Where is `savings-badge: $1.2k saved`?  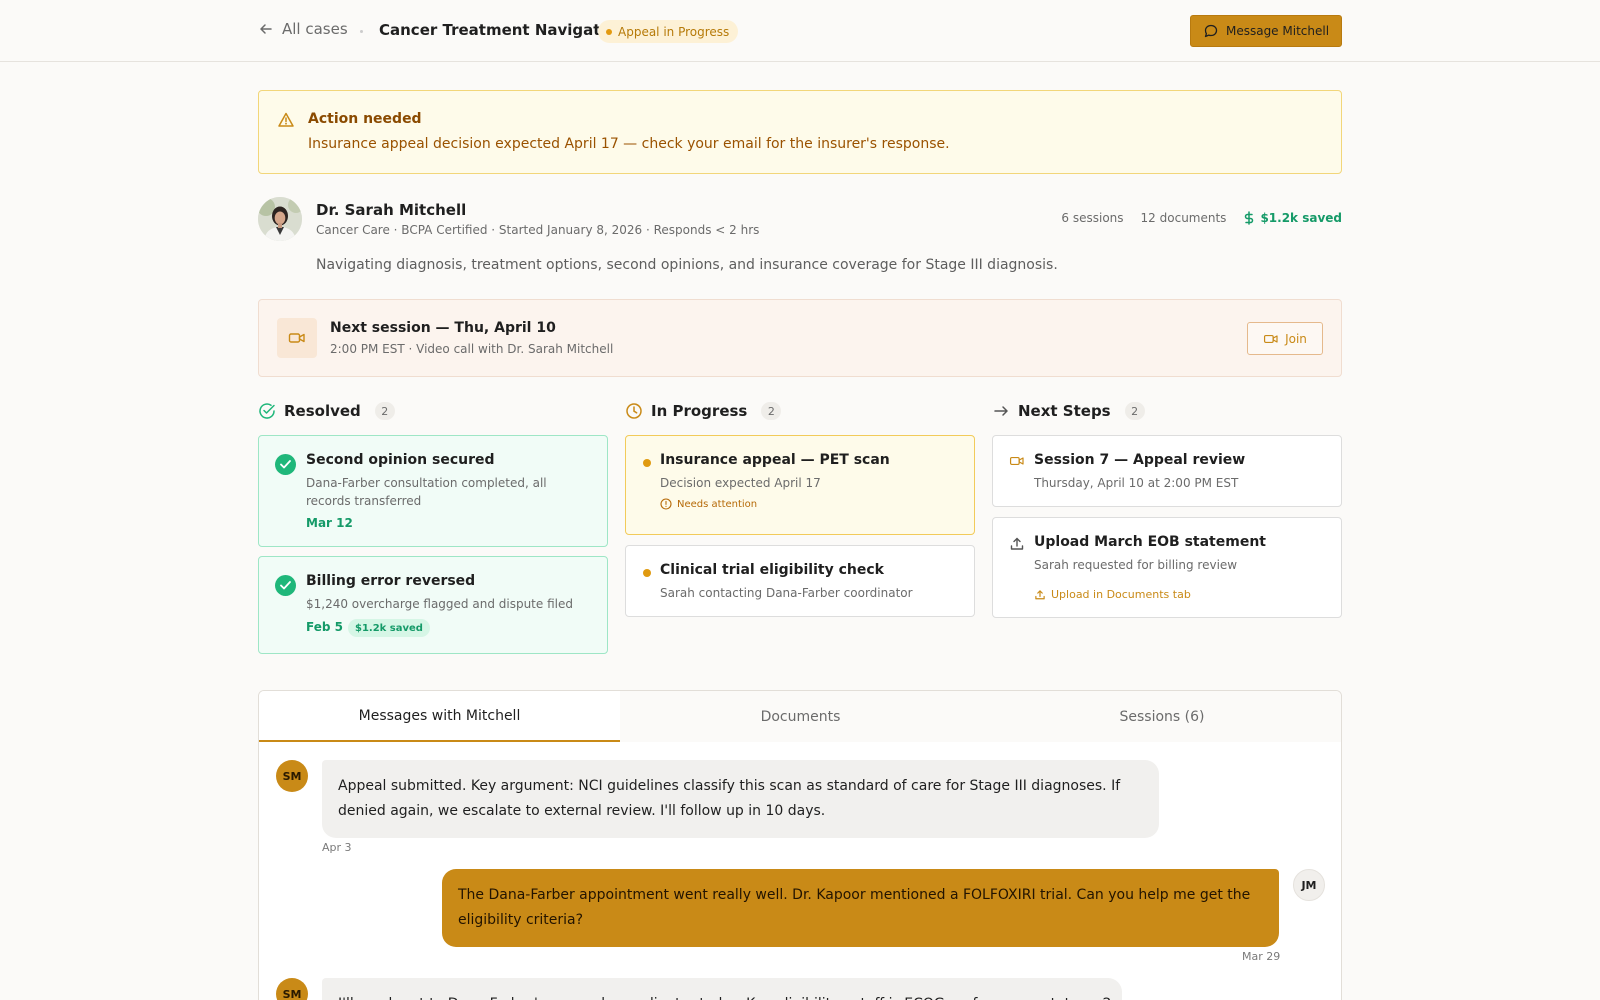 savings-badge: $1.2k saved is located at coordinates (389, 628).